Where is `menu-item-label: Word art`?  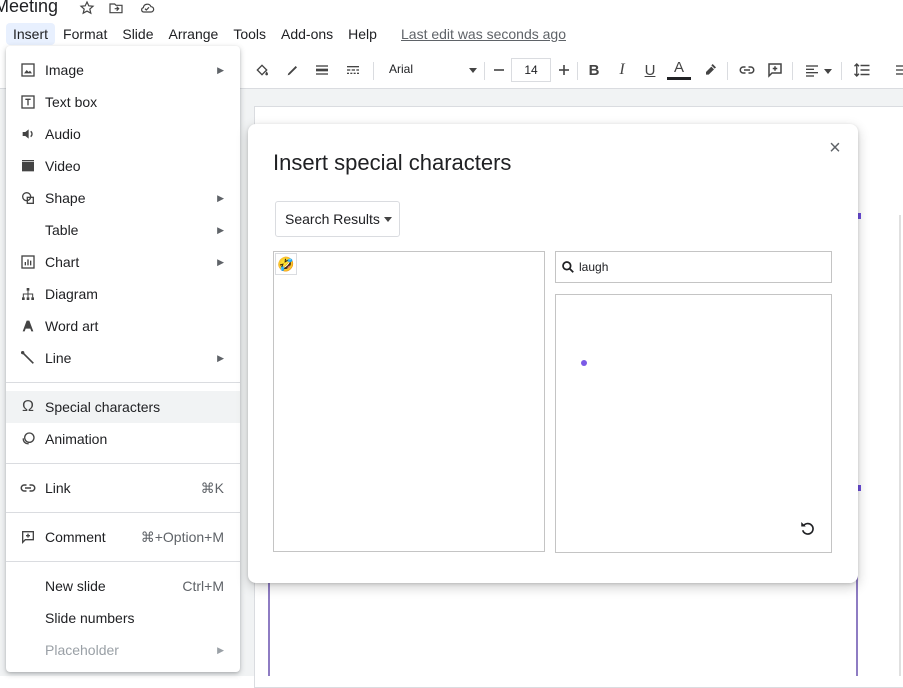 menu-item-label: Word art is located at coordinates (72, 326).